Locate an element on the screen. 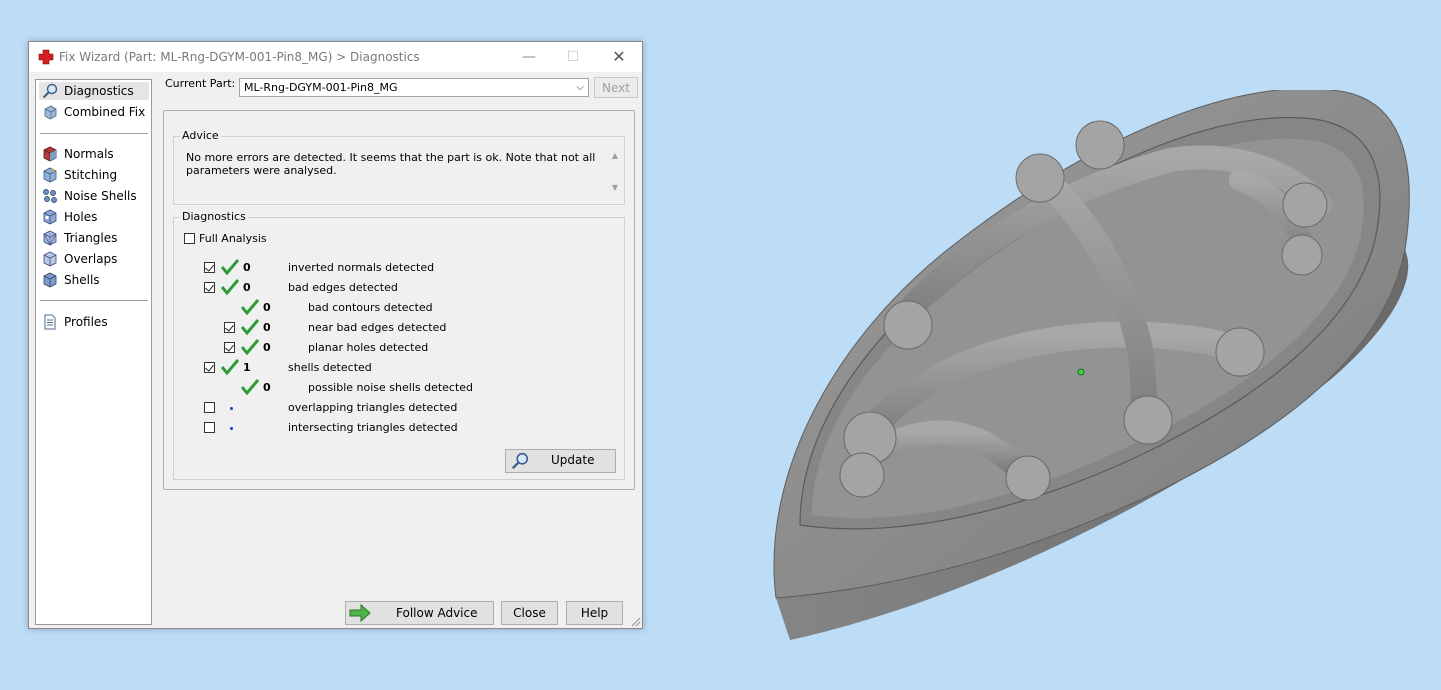 The height and width of the screenshot is (690, 1441). overlaps-cube-icon is located at coordinates (50, 259).